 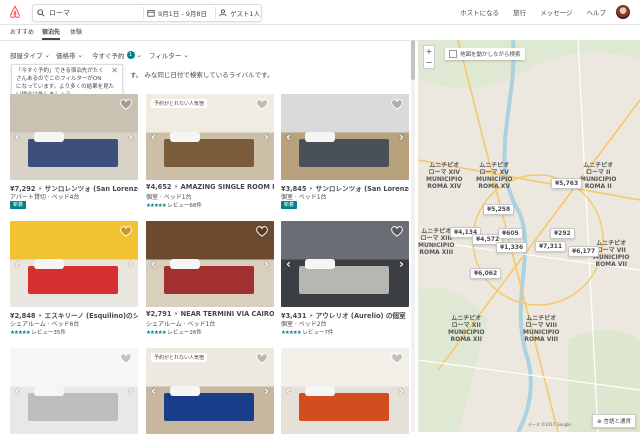 I want to click on price-pin: ¥605, so click(x=510, y=233).